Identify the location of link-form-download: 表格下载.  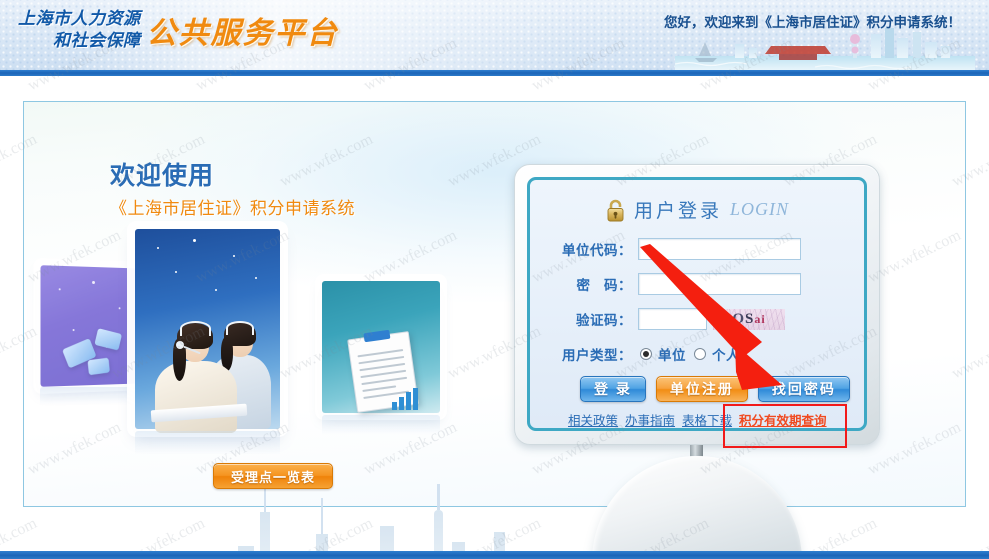
(707, 421).